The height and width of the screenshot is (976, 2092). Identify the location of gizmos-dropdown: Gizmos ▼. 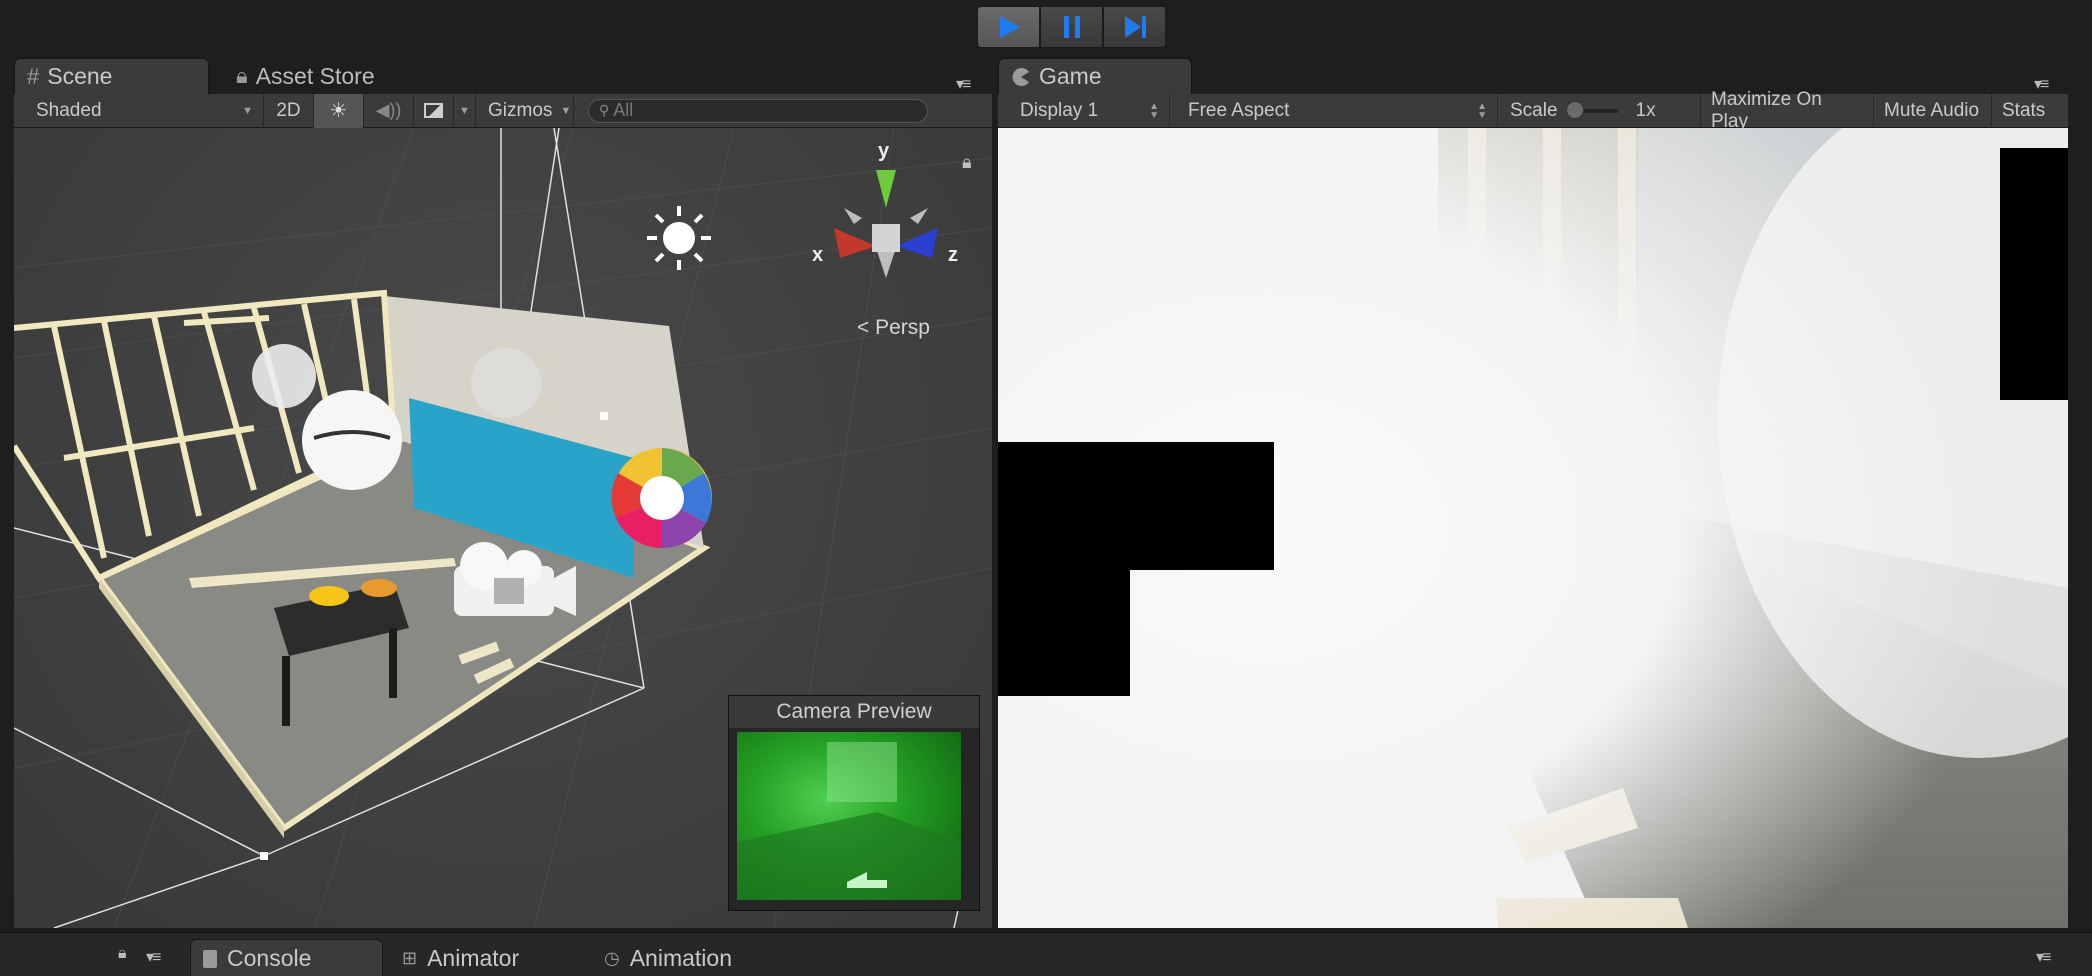
(525, 110).